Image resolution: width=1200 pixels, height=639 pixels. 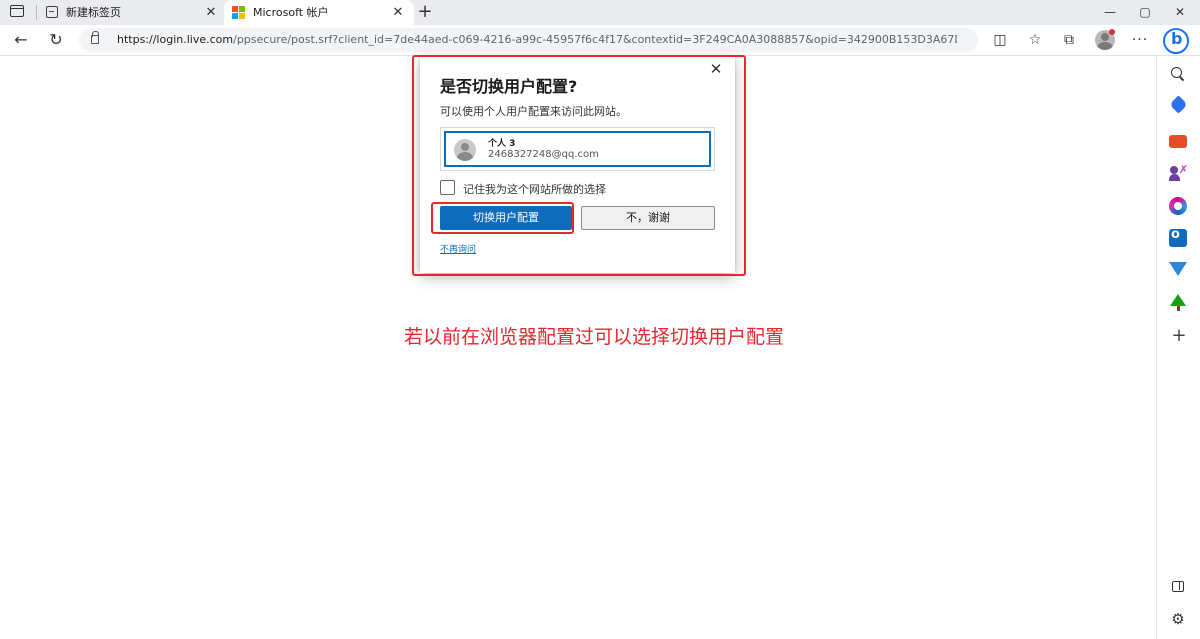 I want to click on tab-microsoft-account: Microsoft 帐户 ✕, so click(x=319, y=12).